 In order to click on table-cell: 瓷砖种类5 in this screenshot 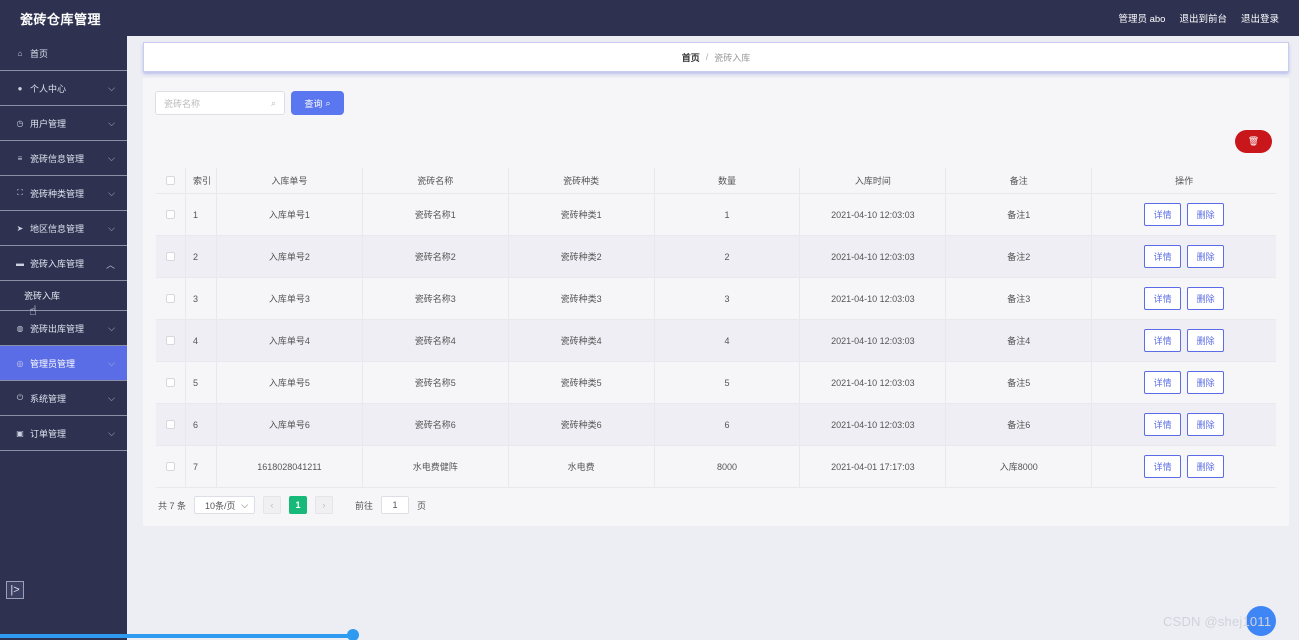, I will do `click(582, 382)`.